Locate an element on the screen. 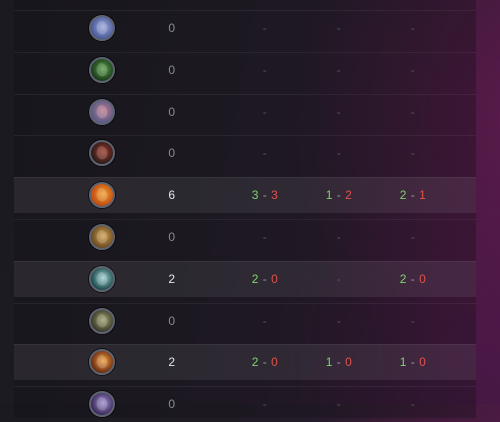 The width and height of the screenshot is (500, 422). table-row: 22 - 0-2 - 0 is located at coordinates (245, 278).